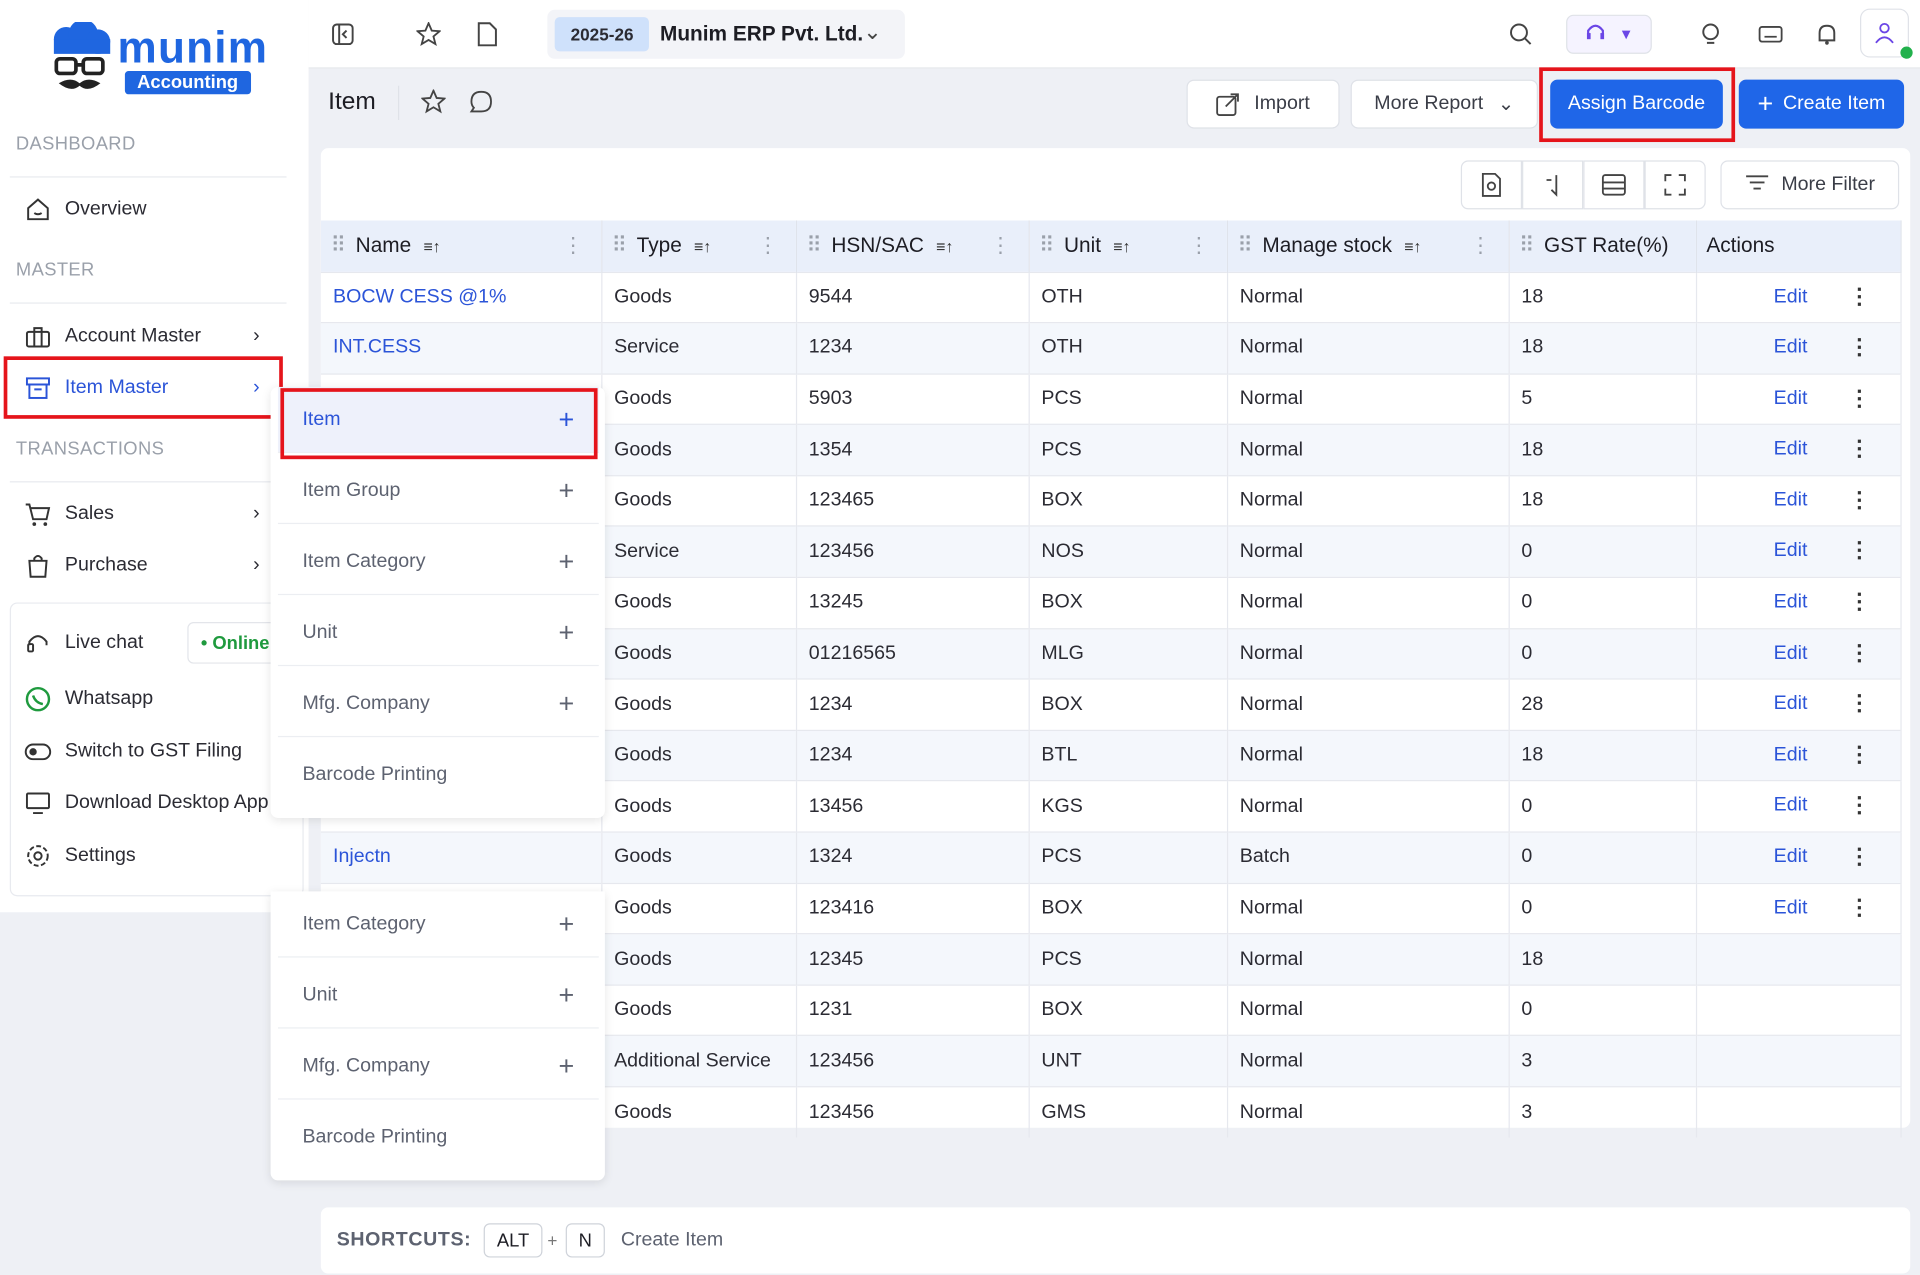 This screenshot has width=1920, height=1275. I want to click on help-chat-icon, so click(481, 104).